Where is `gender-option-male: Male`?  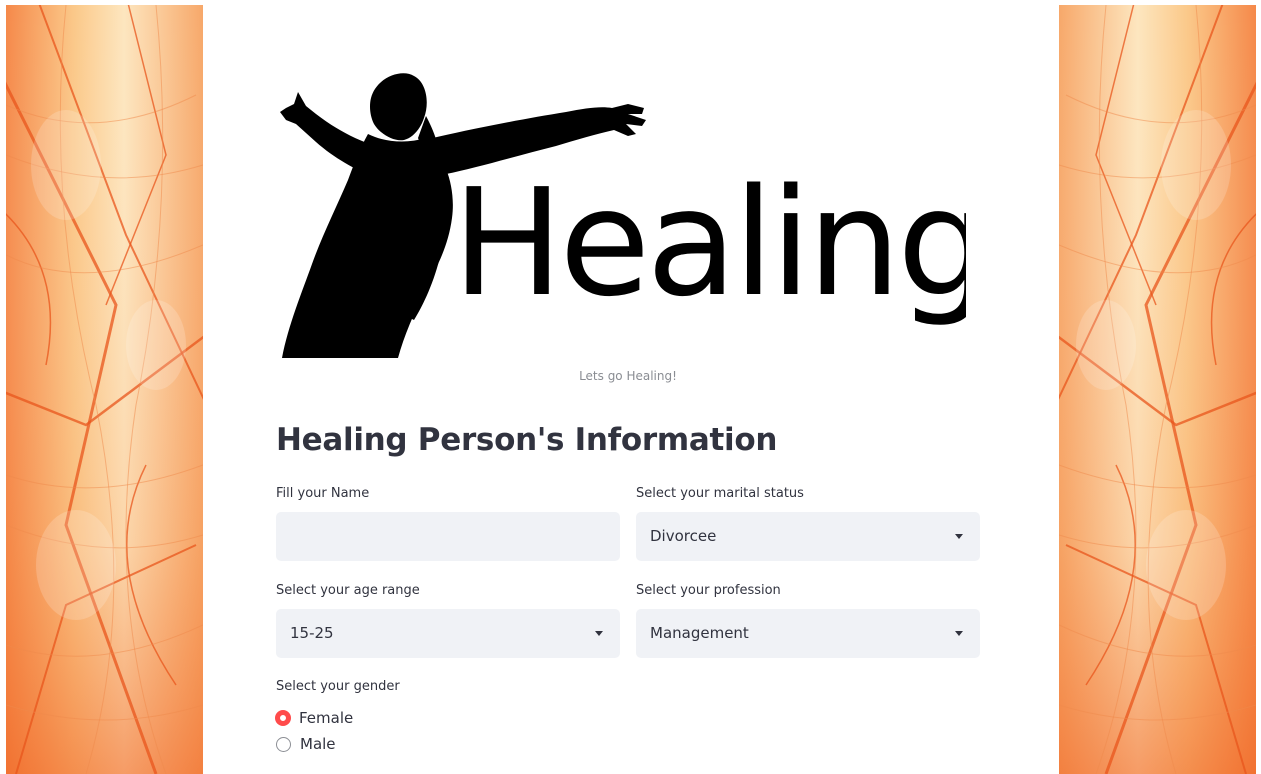
gender-option-male: Male is located at coordinates (306, 744).